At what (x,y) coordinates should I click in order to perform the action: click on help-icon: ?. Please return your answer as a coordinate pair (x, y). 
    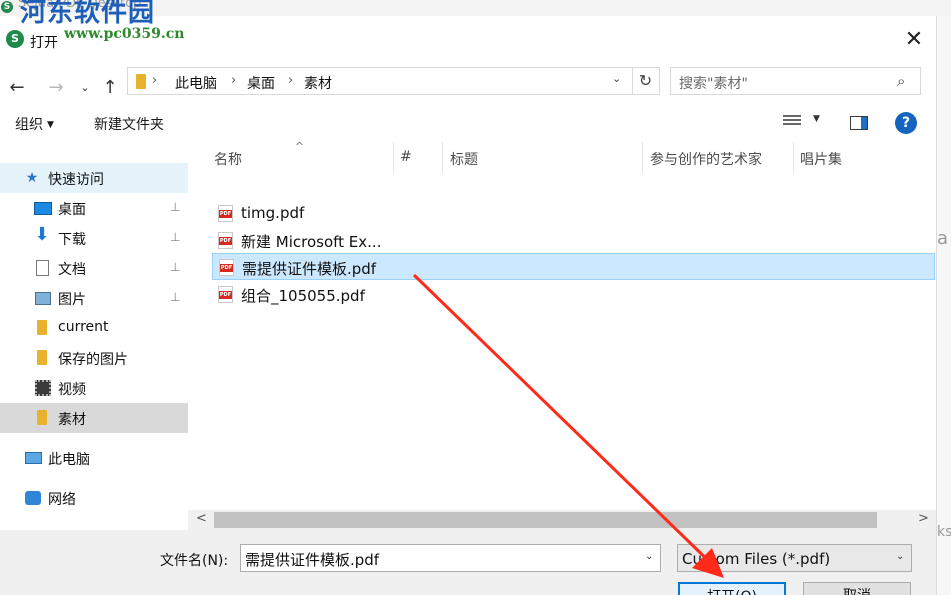
    Looking at the image, I should click on (906, 123).